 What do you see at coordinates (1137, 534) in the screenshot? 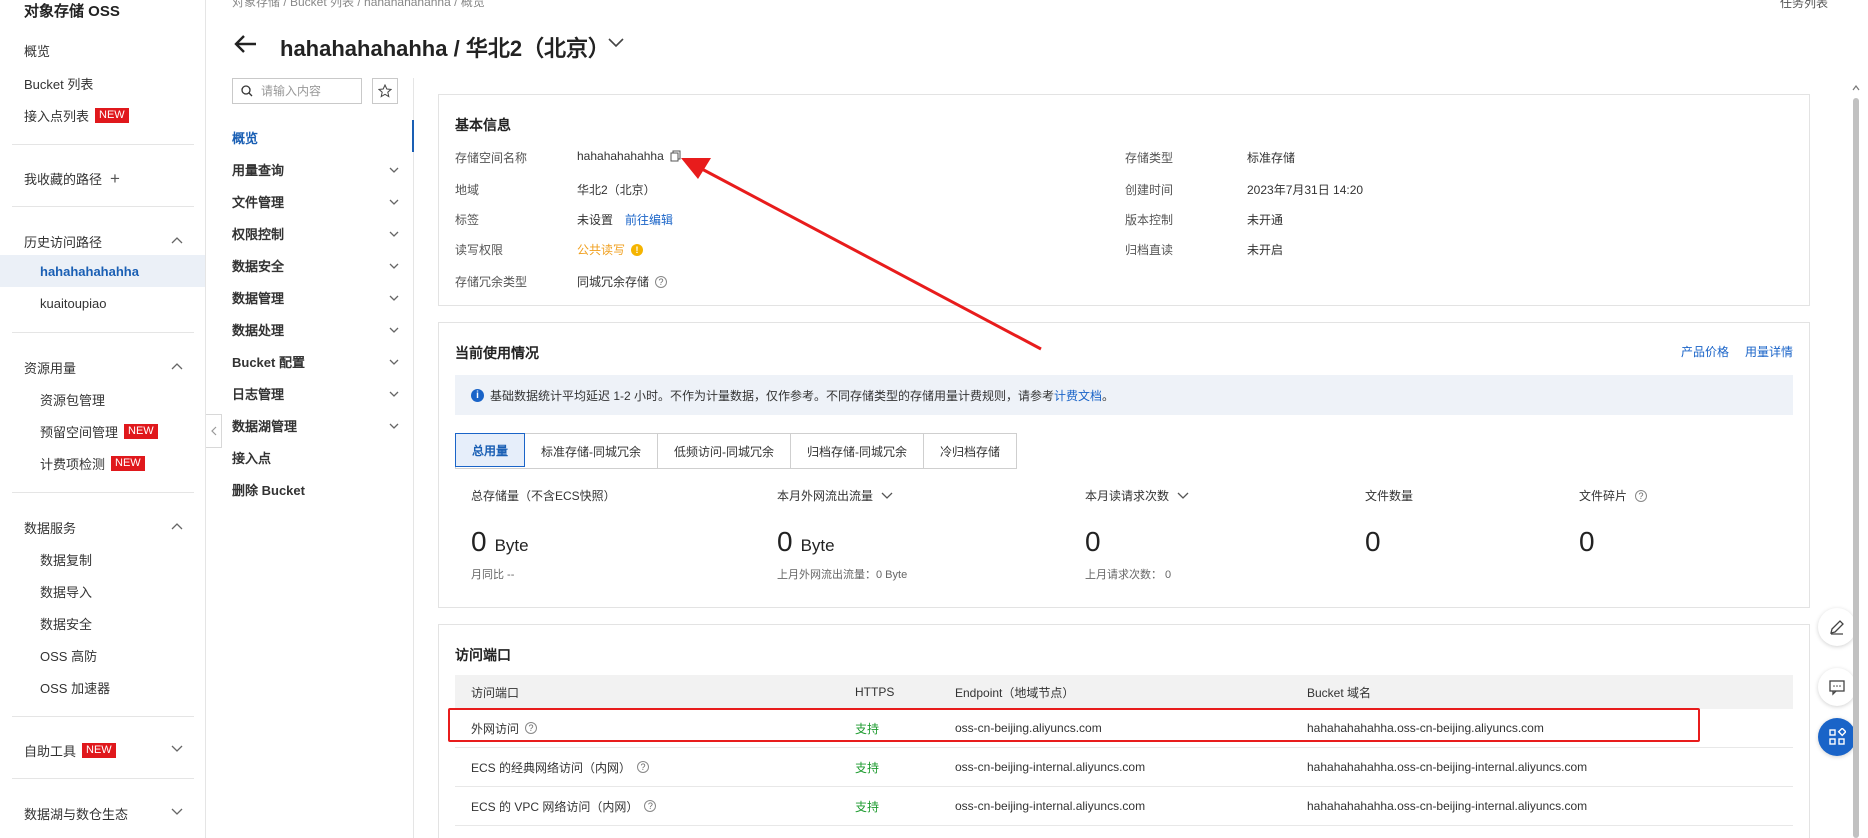
I see `stat-read-requests: 本月读请求次数 0 上月请求次数： 0` at bounding box center [1137, 534].